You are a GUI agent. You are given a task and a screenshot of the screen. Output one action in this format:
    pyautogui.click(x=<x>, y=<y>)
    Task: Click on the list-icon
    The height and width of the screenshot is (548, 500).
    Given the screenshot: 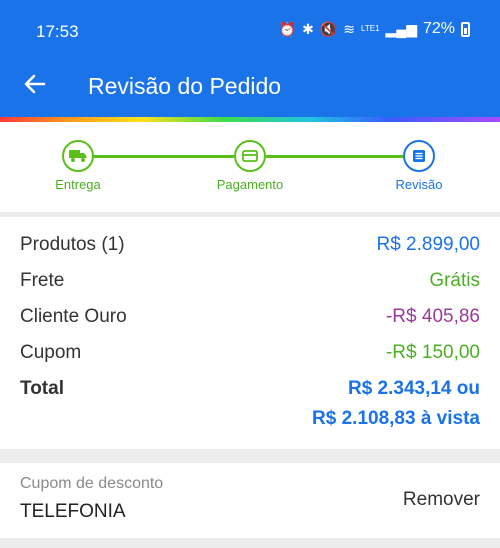 What is the action you would take?
    pyautogui.click(x=419, y=156)
    